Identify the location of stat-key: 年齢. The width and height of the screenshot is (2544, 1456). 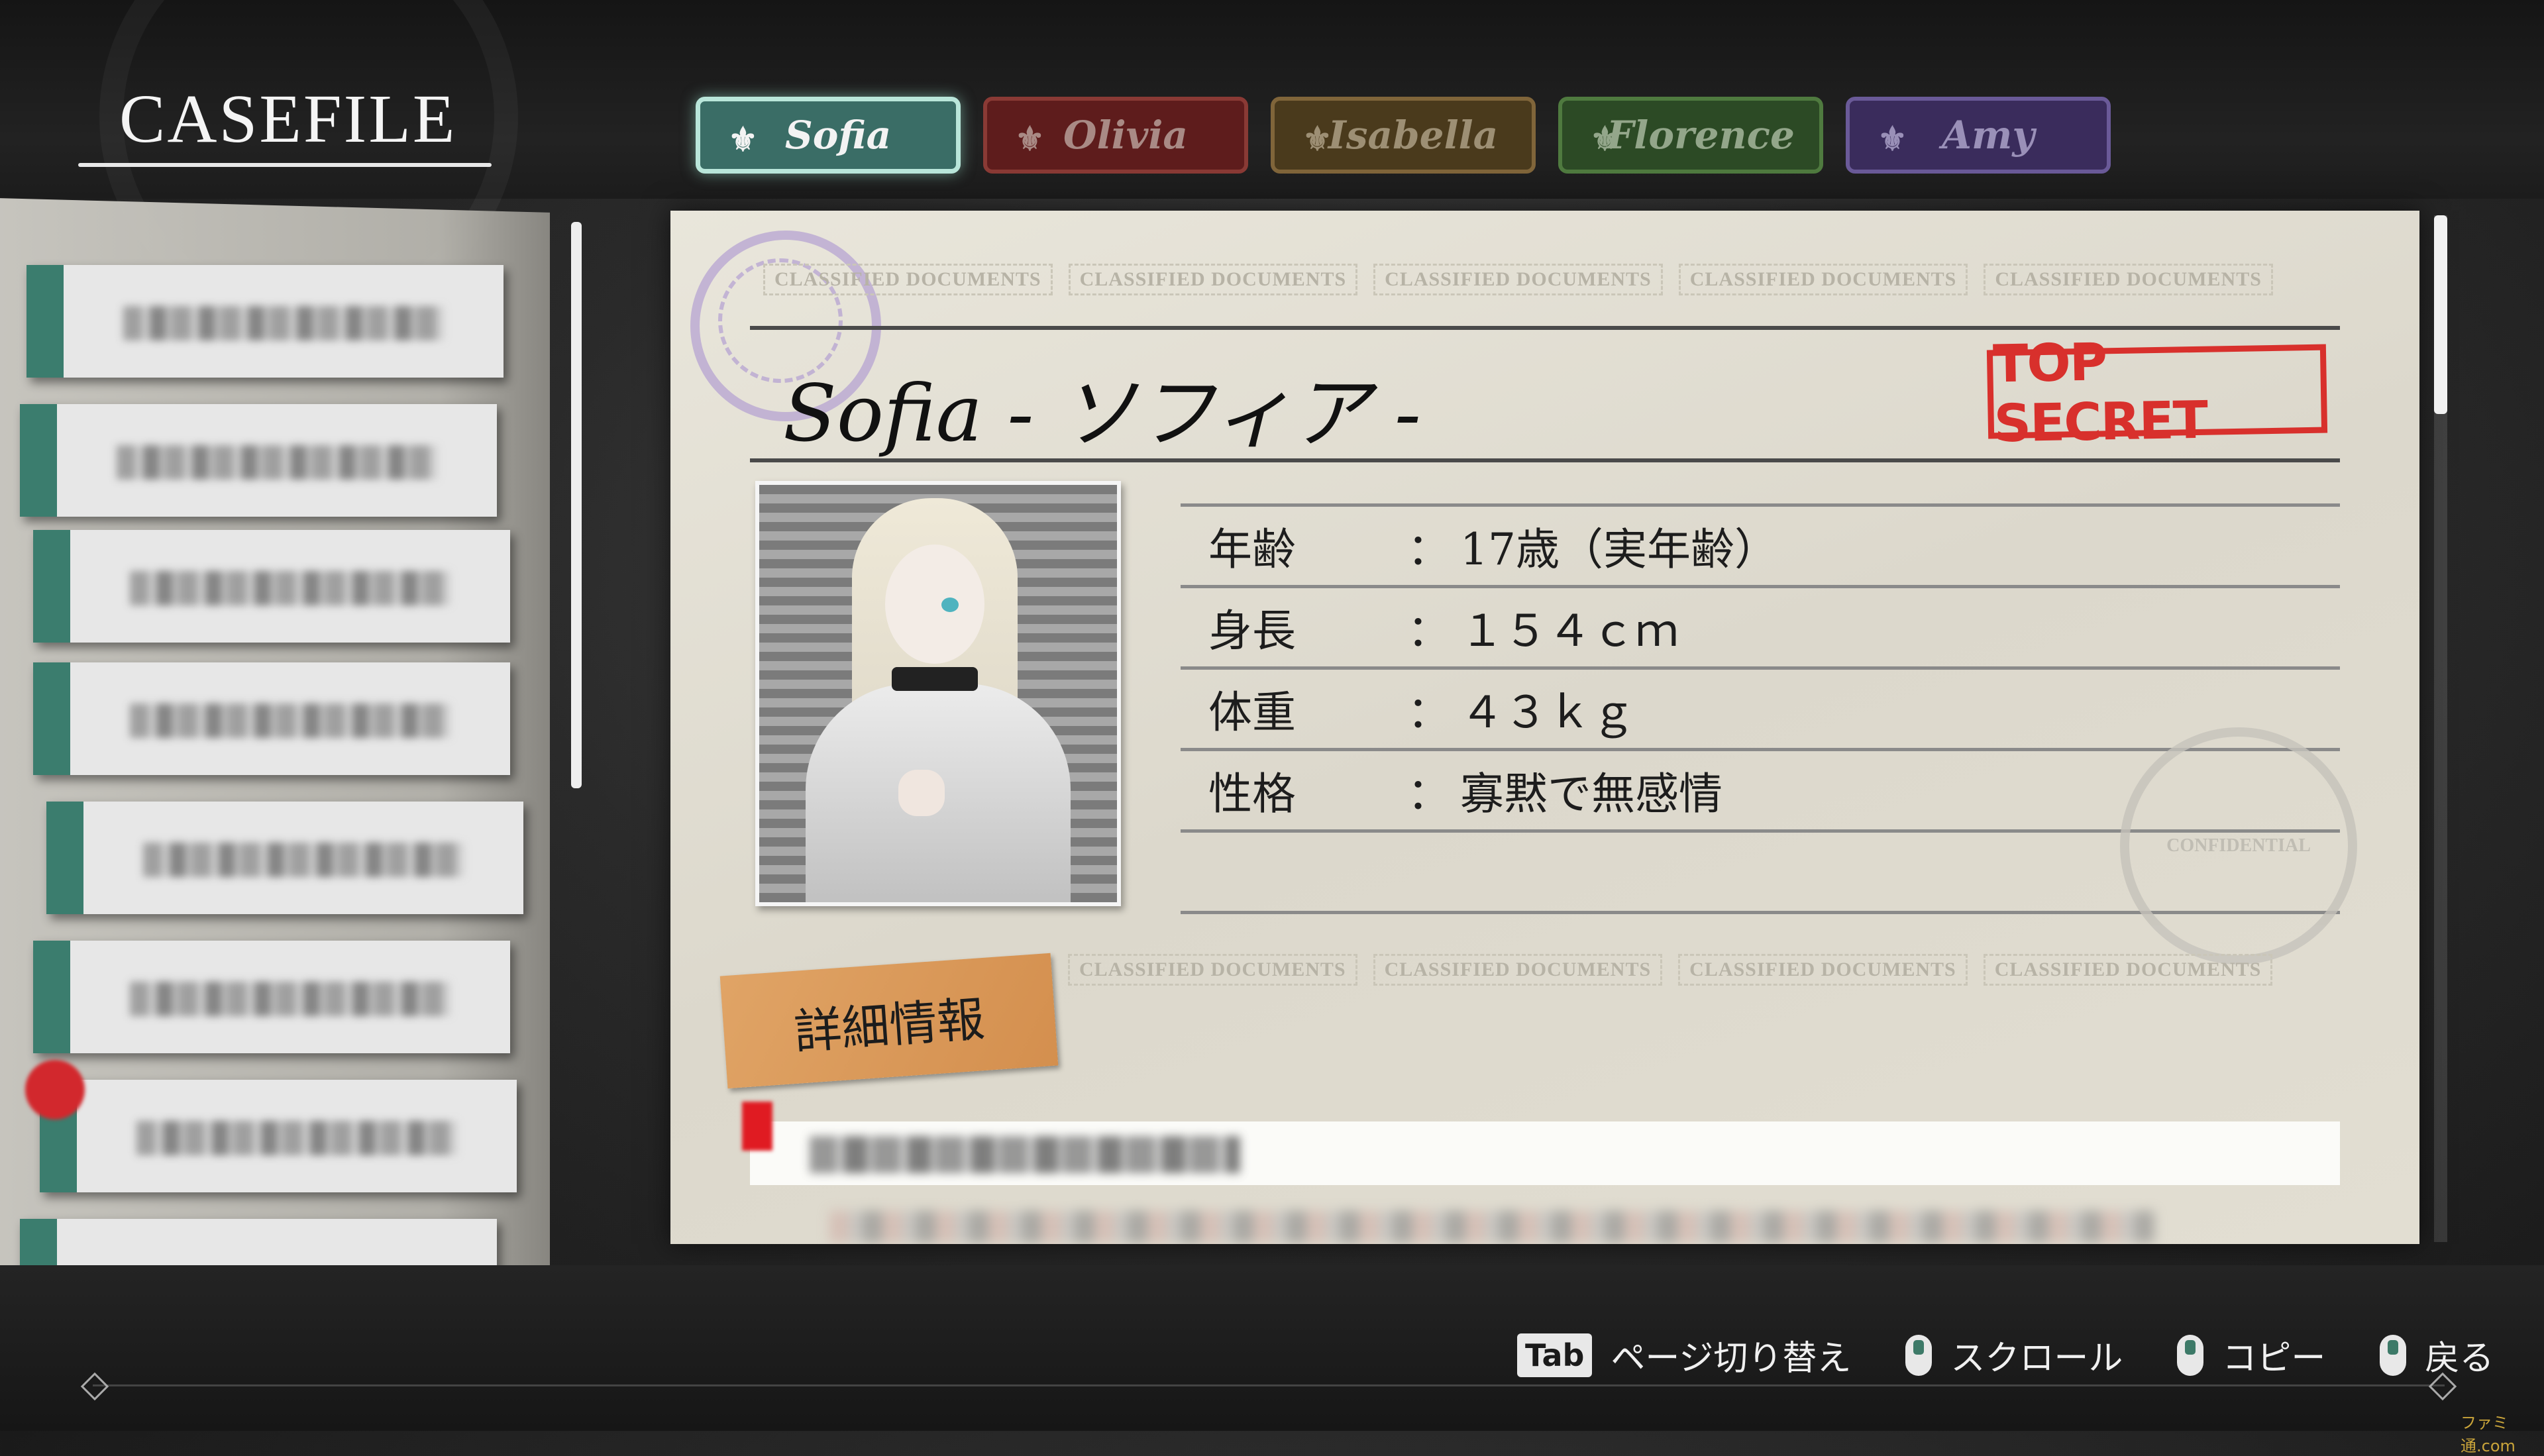
(1252, 549).